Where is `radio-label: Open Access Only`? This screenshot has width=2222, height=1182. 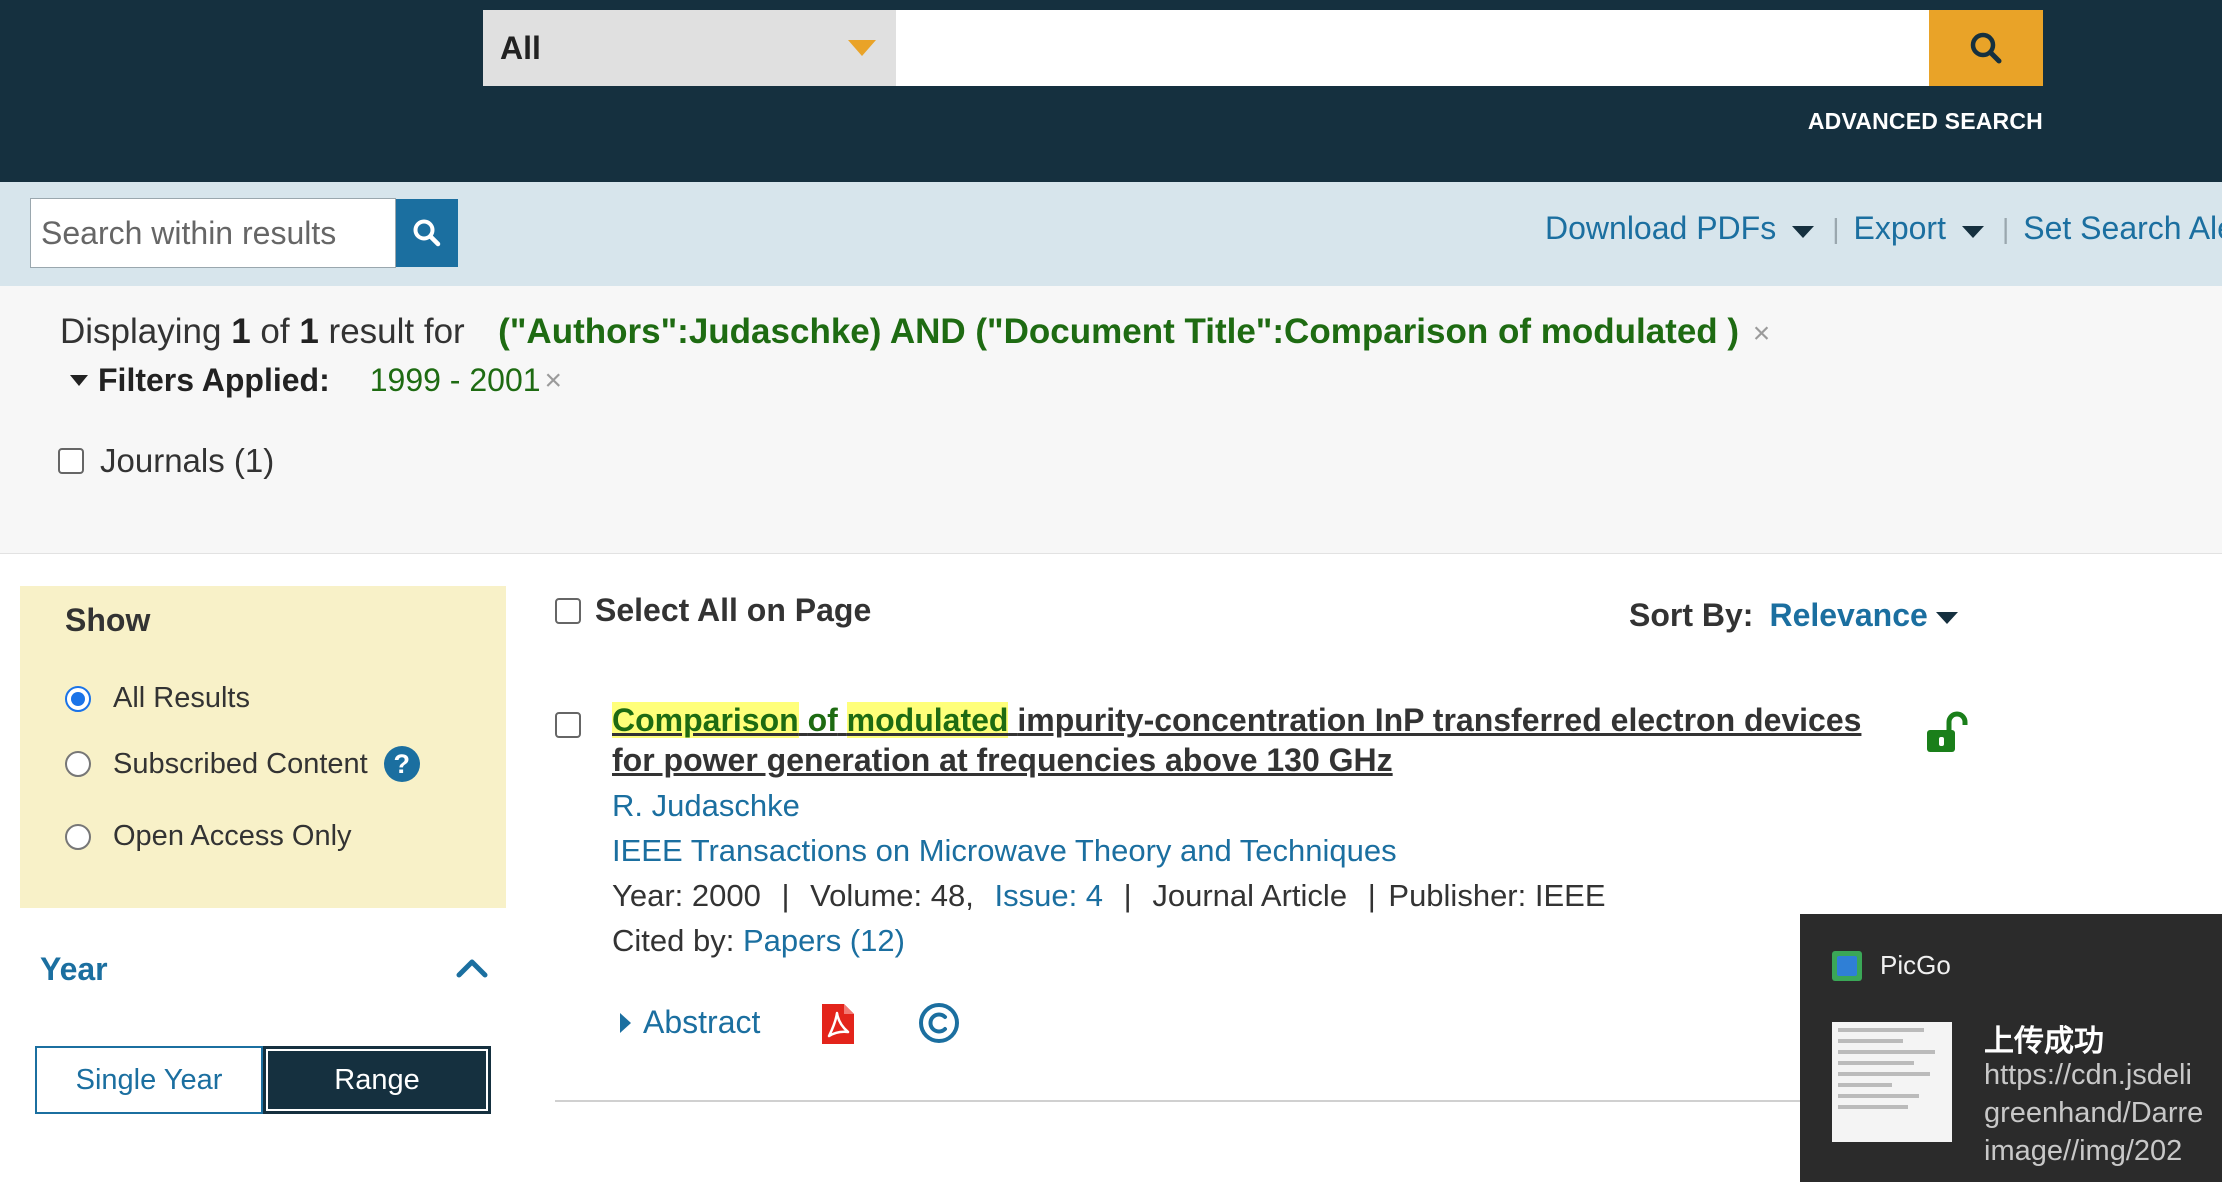
radio-label: Open Access Only is located at coordinates (232, 836).